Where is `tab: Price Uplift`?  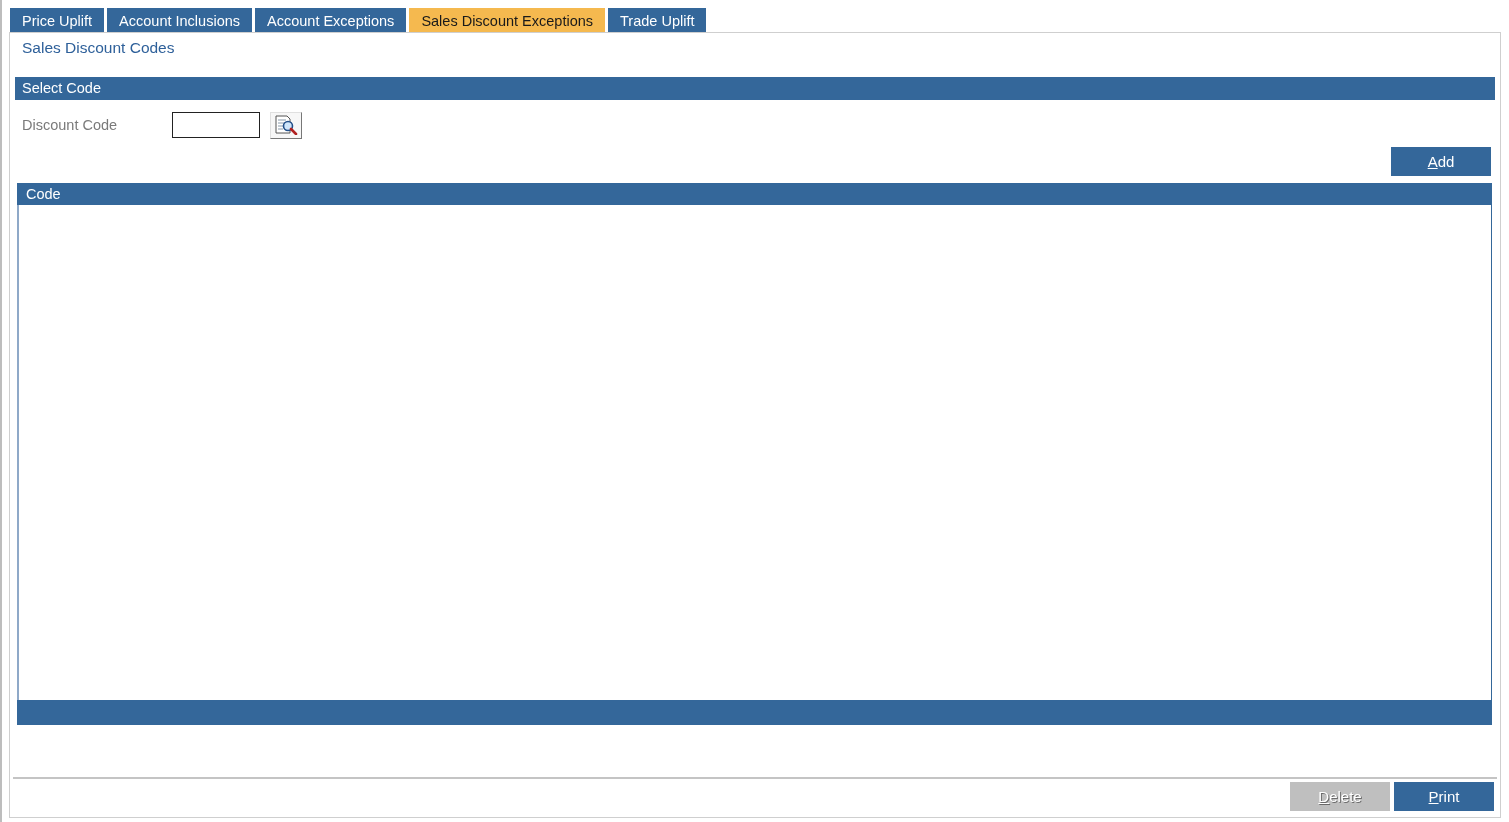 tab: Price Uplift is located at coordinates (57, 20).